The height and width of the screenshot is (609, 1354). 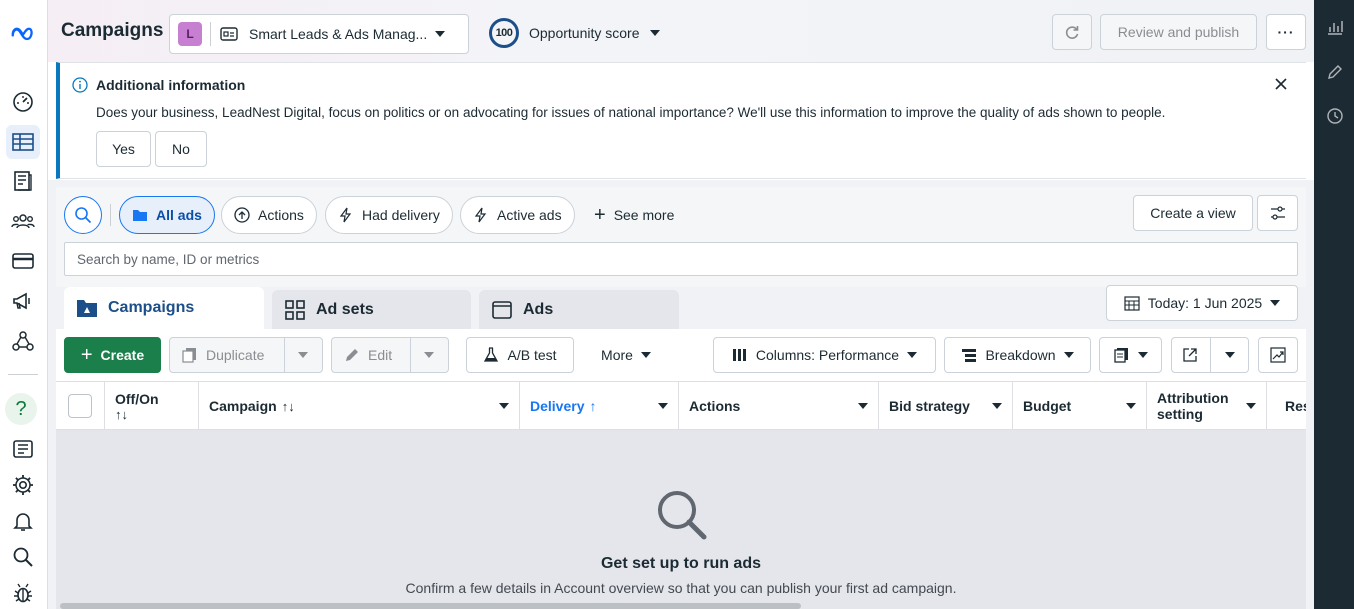 I want to click on ad-card-icon, so click(x=502, y=310).